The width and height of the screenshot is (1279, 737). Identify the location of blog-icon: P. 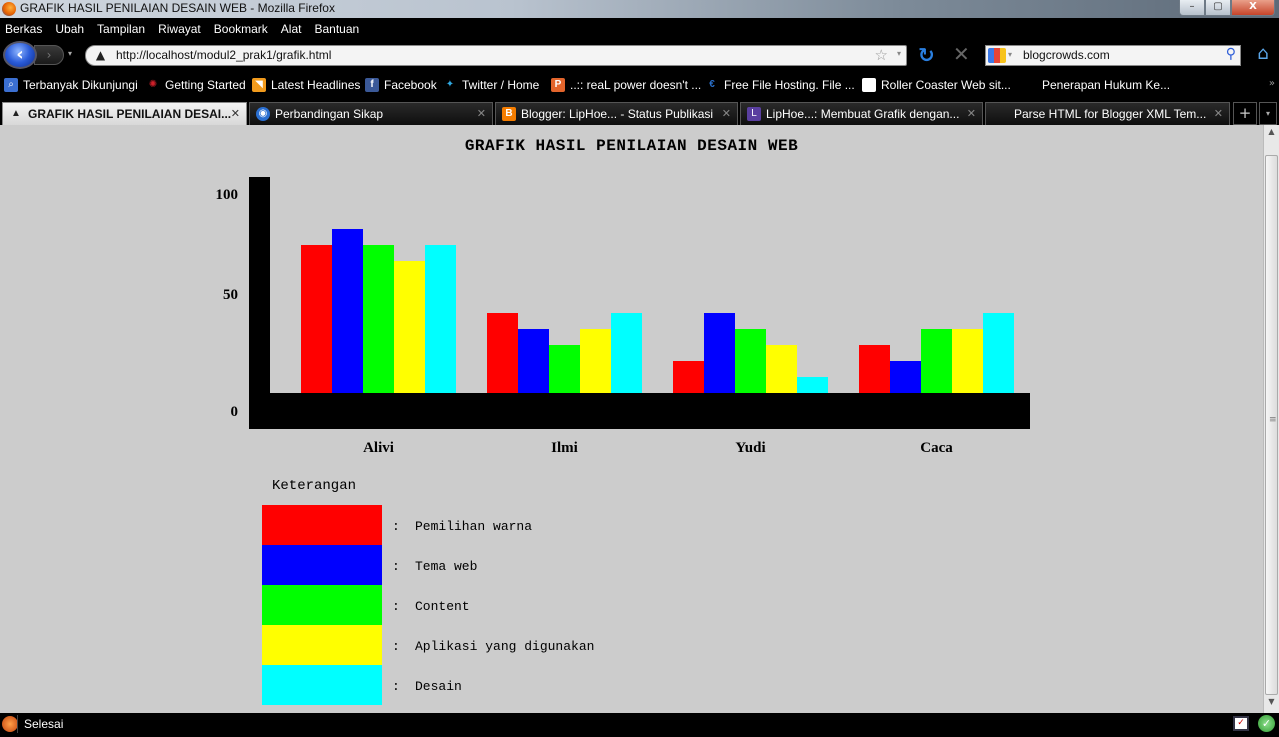
(558, 85).